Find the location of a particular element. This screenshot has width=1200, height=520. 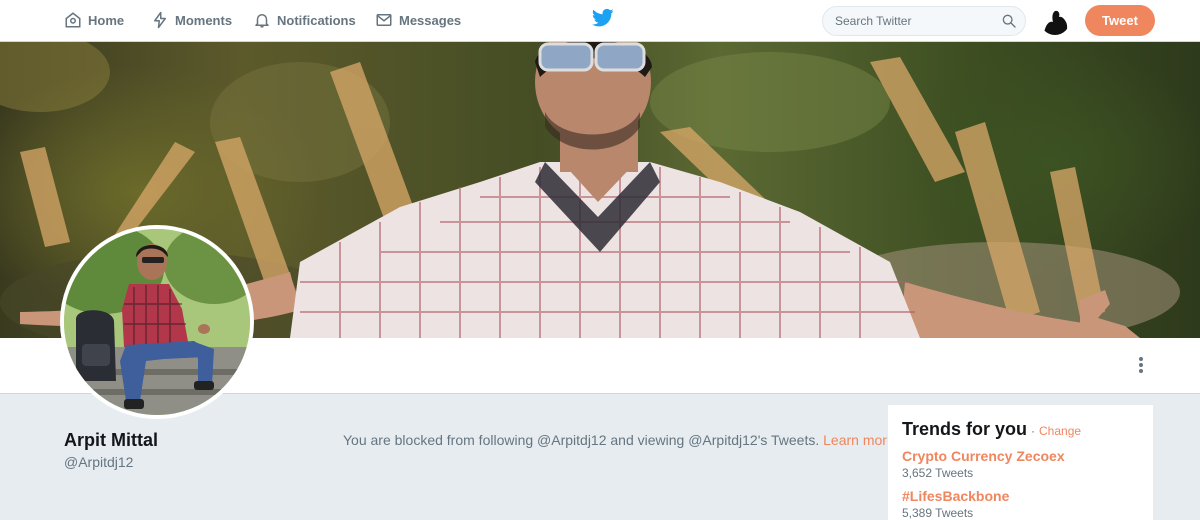

trend-item: Crypto Currency Zecoex 3,652 Tweets is located at coordinates (1020, 464).